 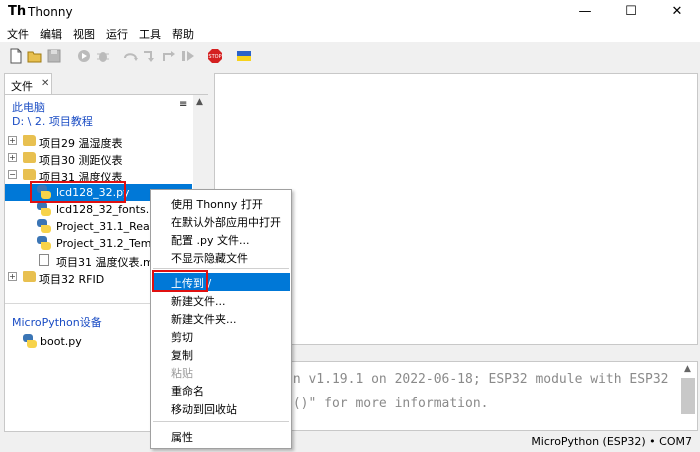 I want to click on tab-files-label: 文件, so click(x=22, y=86).